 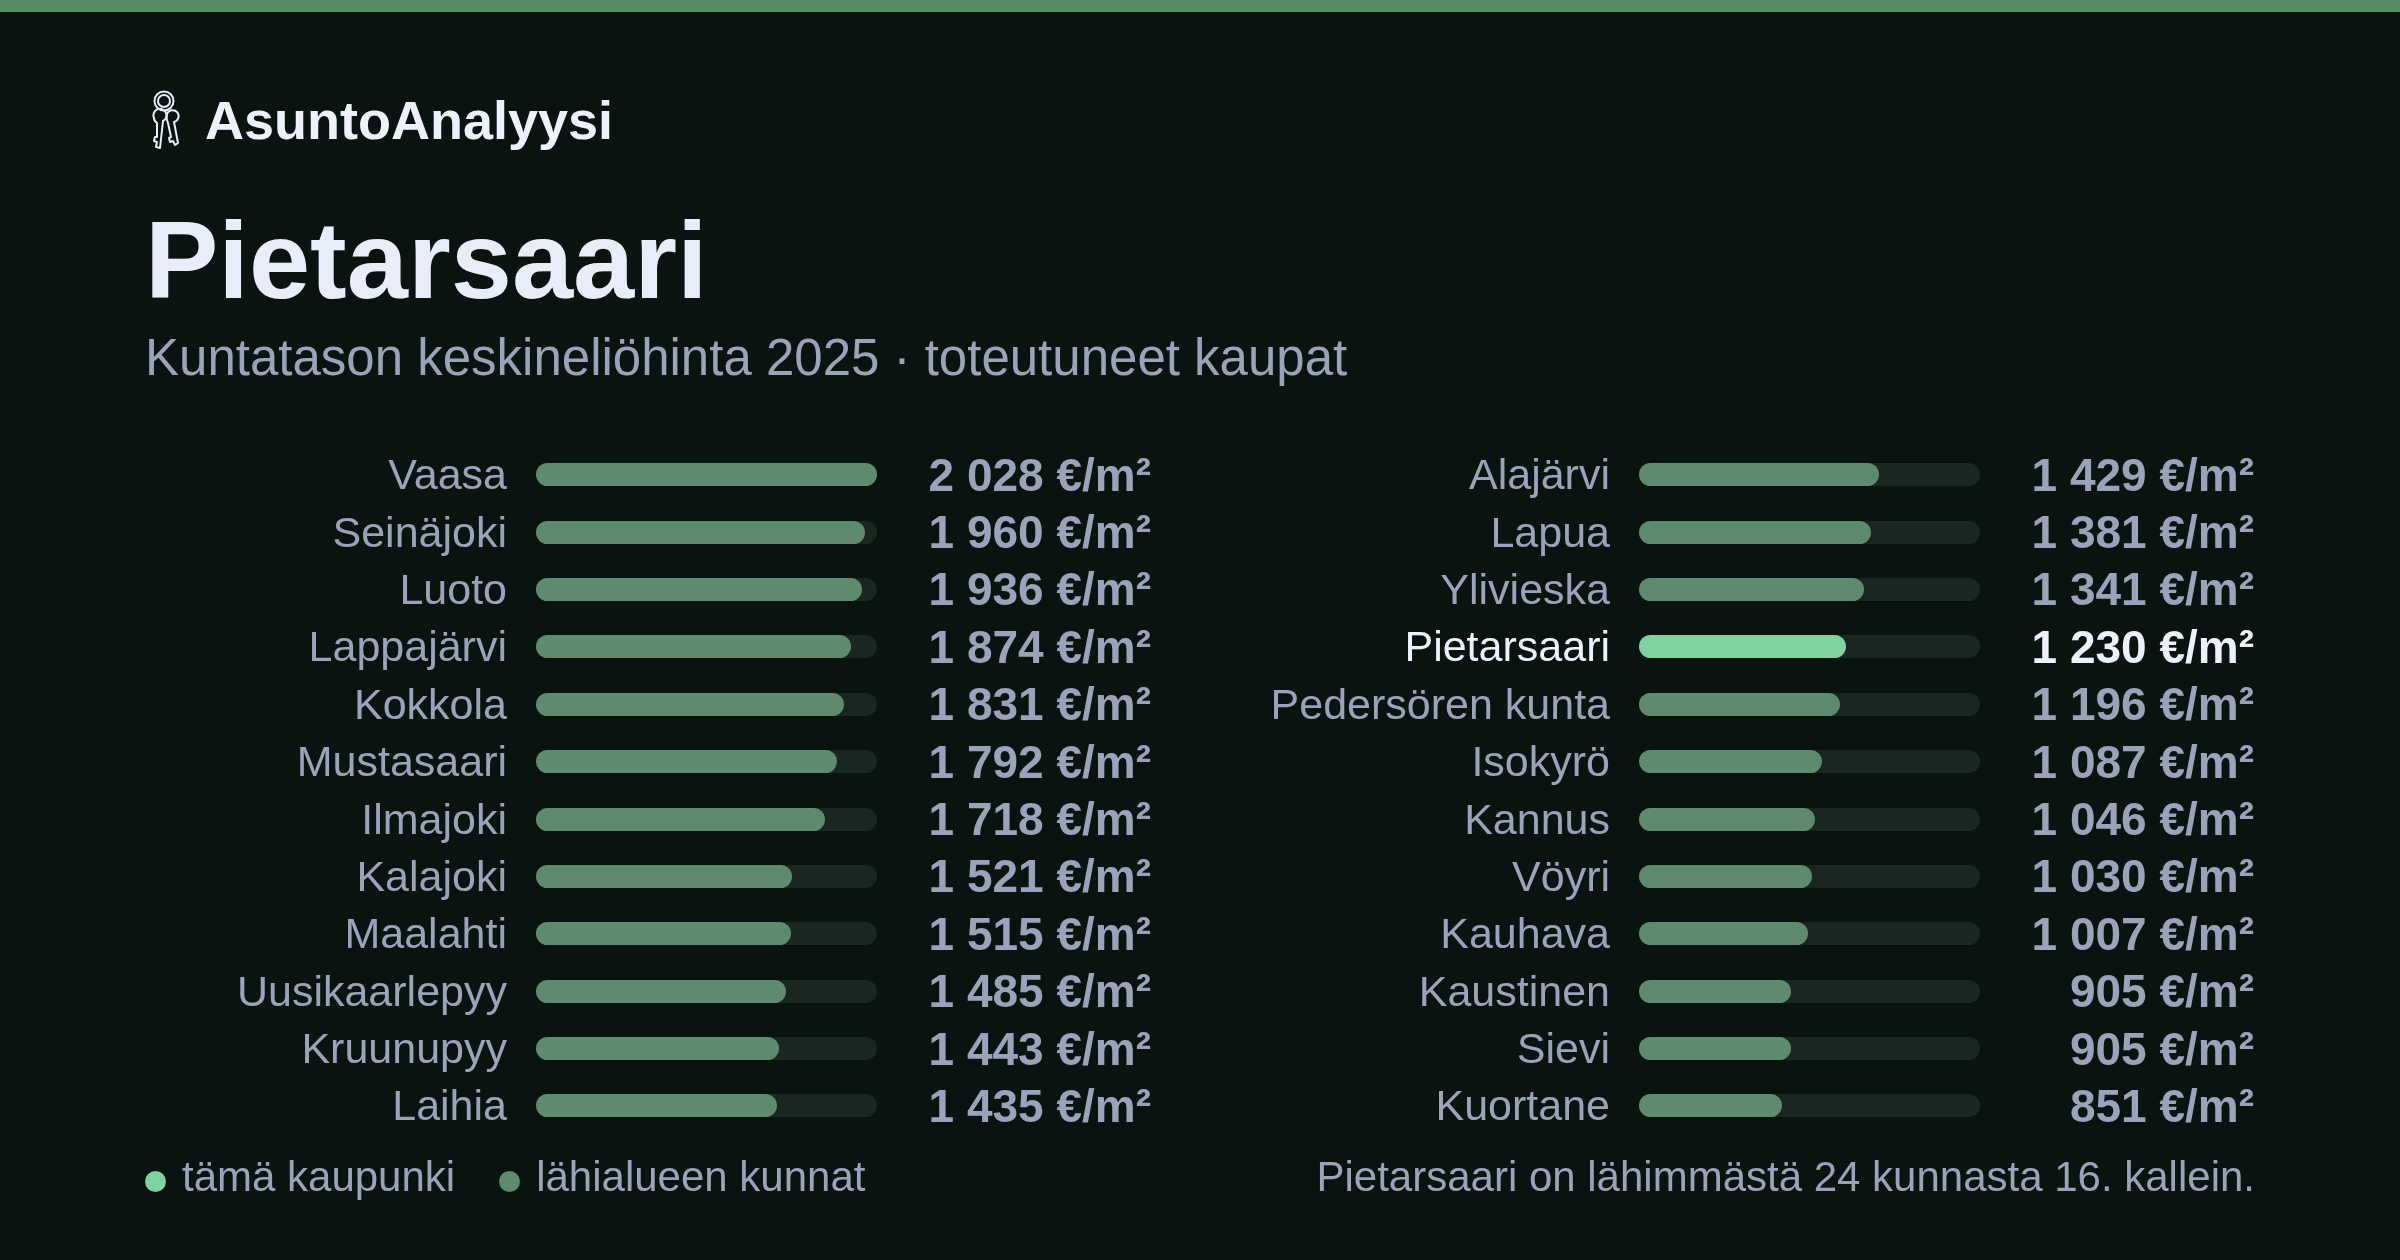 I want to click on municipality-name: Isokyrö, so click(x=1540, y=762).